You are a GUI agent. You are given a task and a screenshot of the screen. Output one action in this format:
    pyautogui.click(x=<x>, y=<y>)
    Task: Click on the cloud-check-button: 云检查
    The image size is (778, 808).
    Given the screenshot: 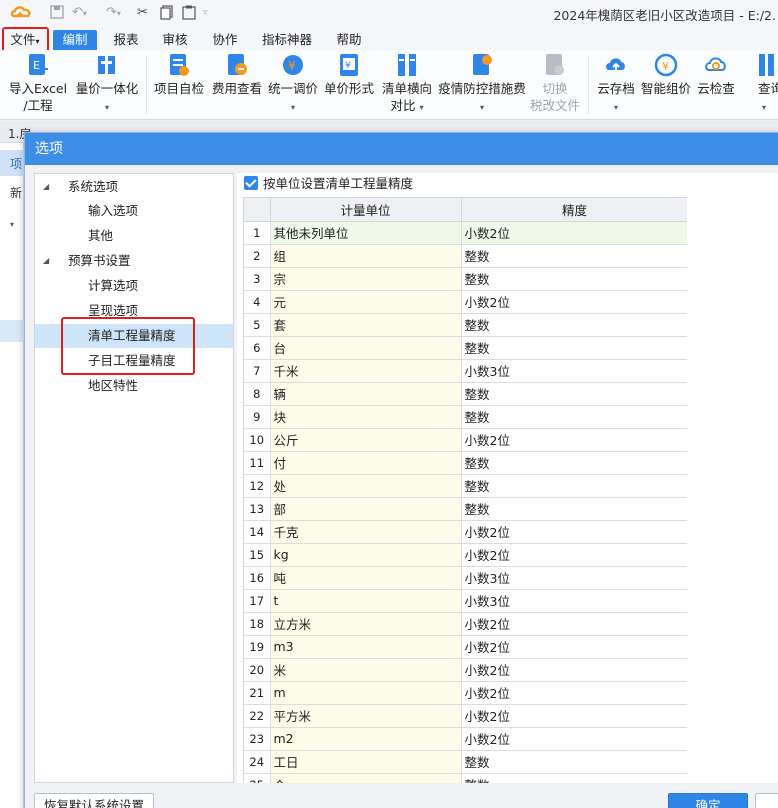 What is the action you would take?
    pyautogui.click(x=716, y=74)
    